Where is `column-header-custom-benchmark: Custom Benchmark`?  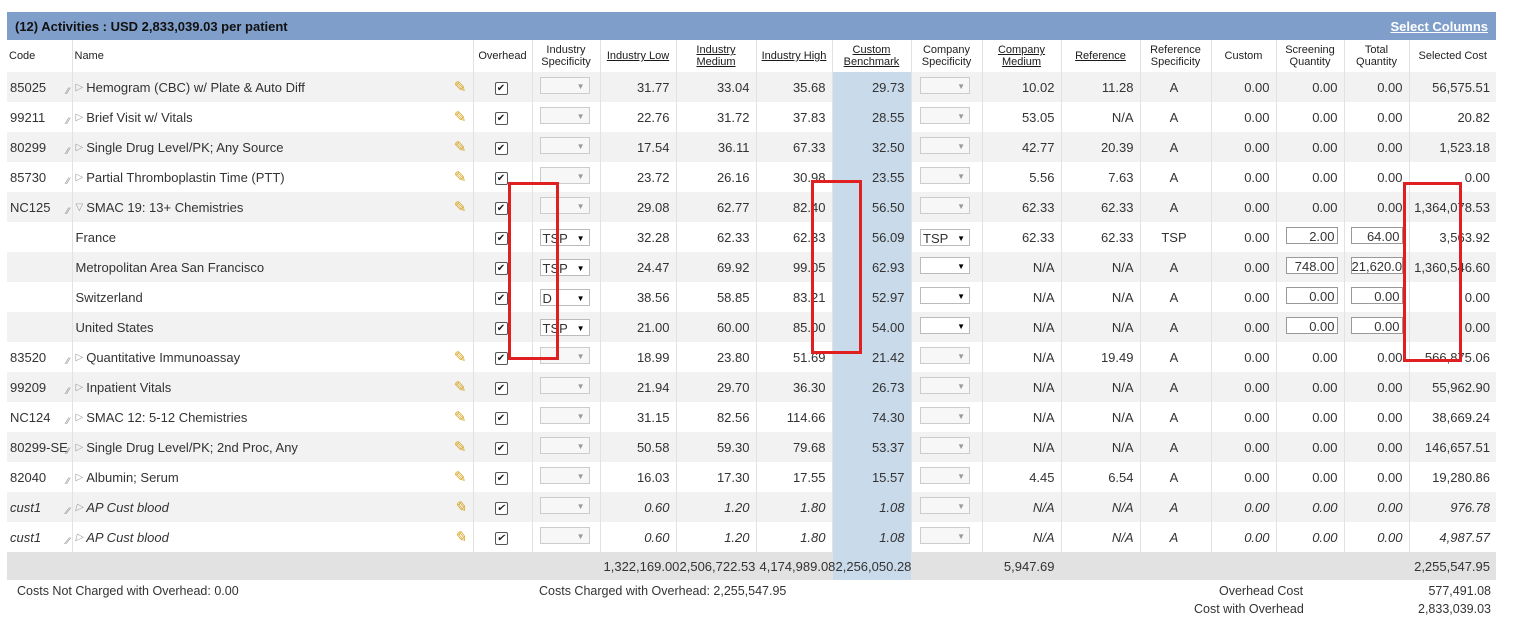 column-header-custom-benchmark: Custom Benchmark is located at coordinates (871, 56).